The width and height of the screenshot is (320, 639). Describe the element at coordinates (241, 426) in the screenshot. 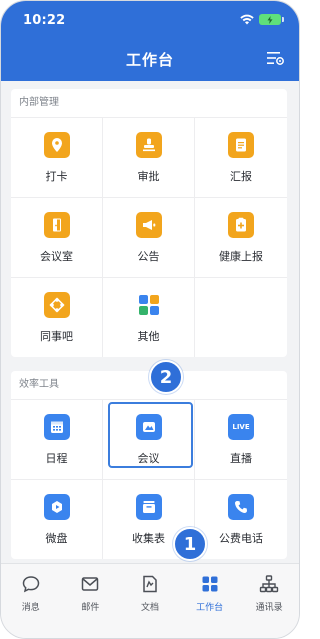

I see `live-icon: LIVE` at that location.